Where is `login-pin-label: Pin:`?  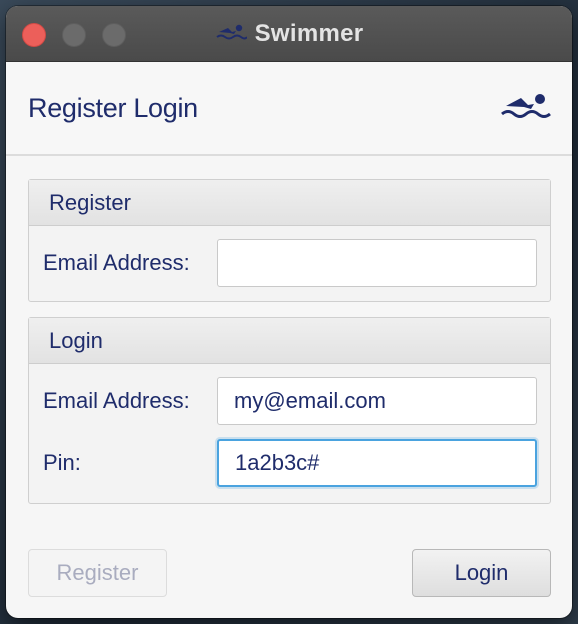
login-pin-label: Pin: is located at coordinates (62, 462).